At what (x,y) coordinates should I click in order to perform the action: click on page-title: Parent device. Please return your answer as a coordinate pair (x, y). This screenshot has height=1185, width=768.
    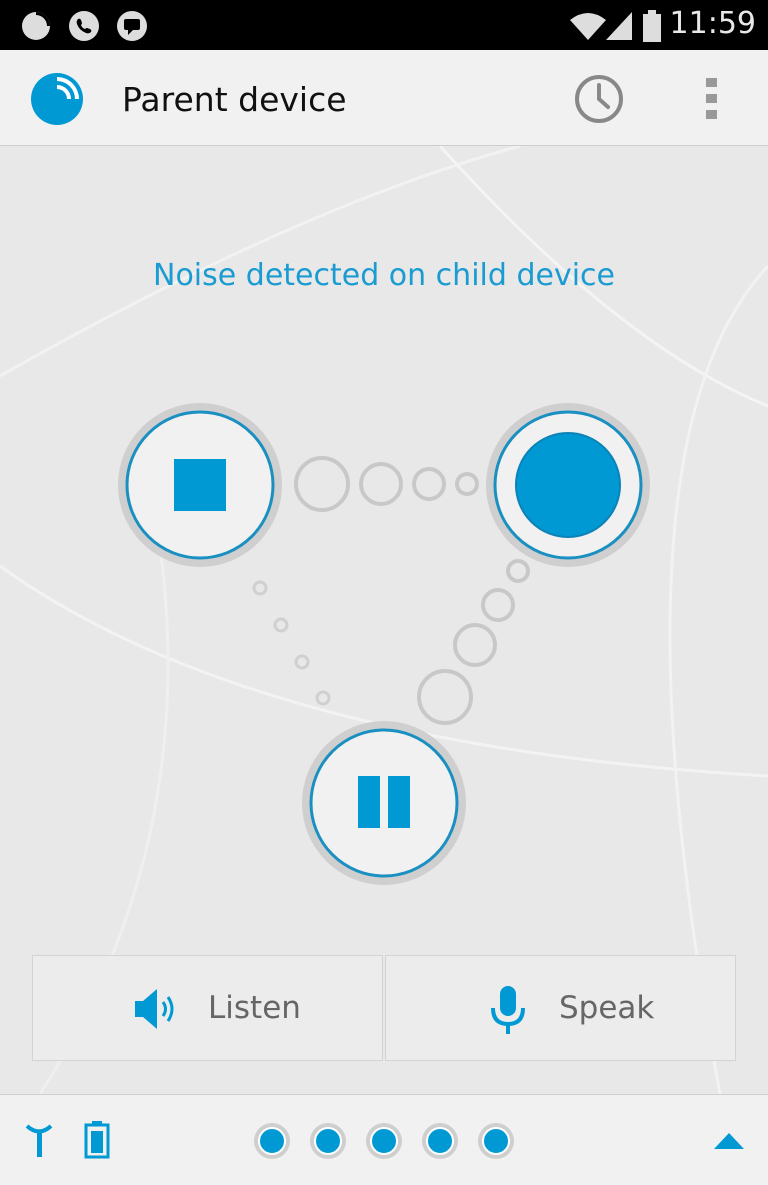
    Looking at the image, I should click on (234, 99).